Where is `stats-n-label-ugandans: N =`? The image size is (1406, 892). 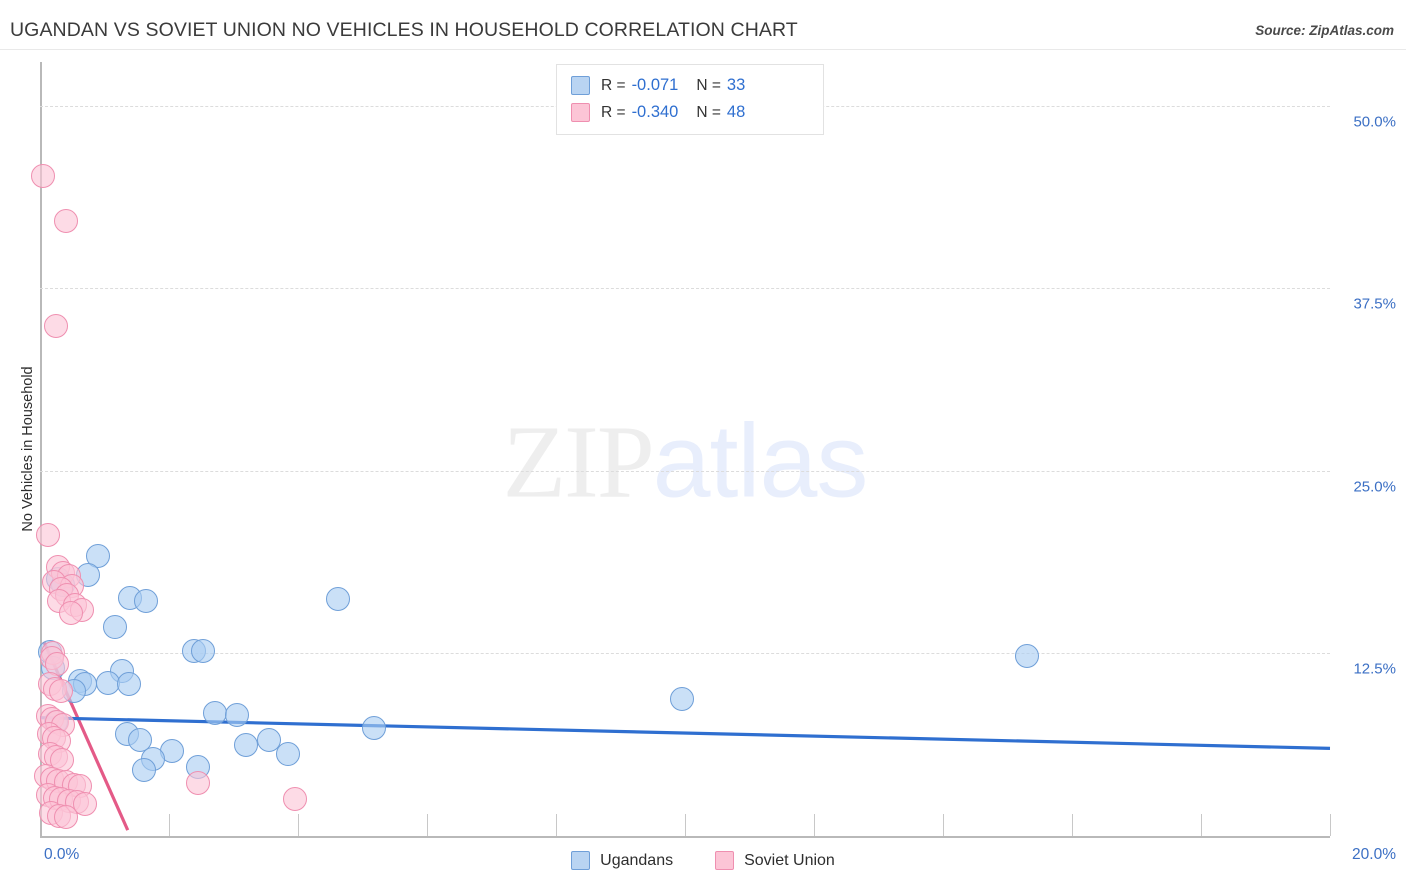
stats-n-label-ugandans: N = is located at coordinates (708, 85).